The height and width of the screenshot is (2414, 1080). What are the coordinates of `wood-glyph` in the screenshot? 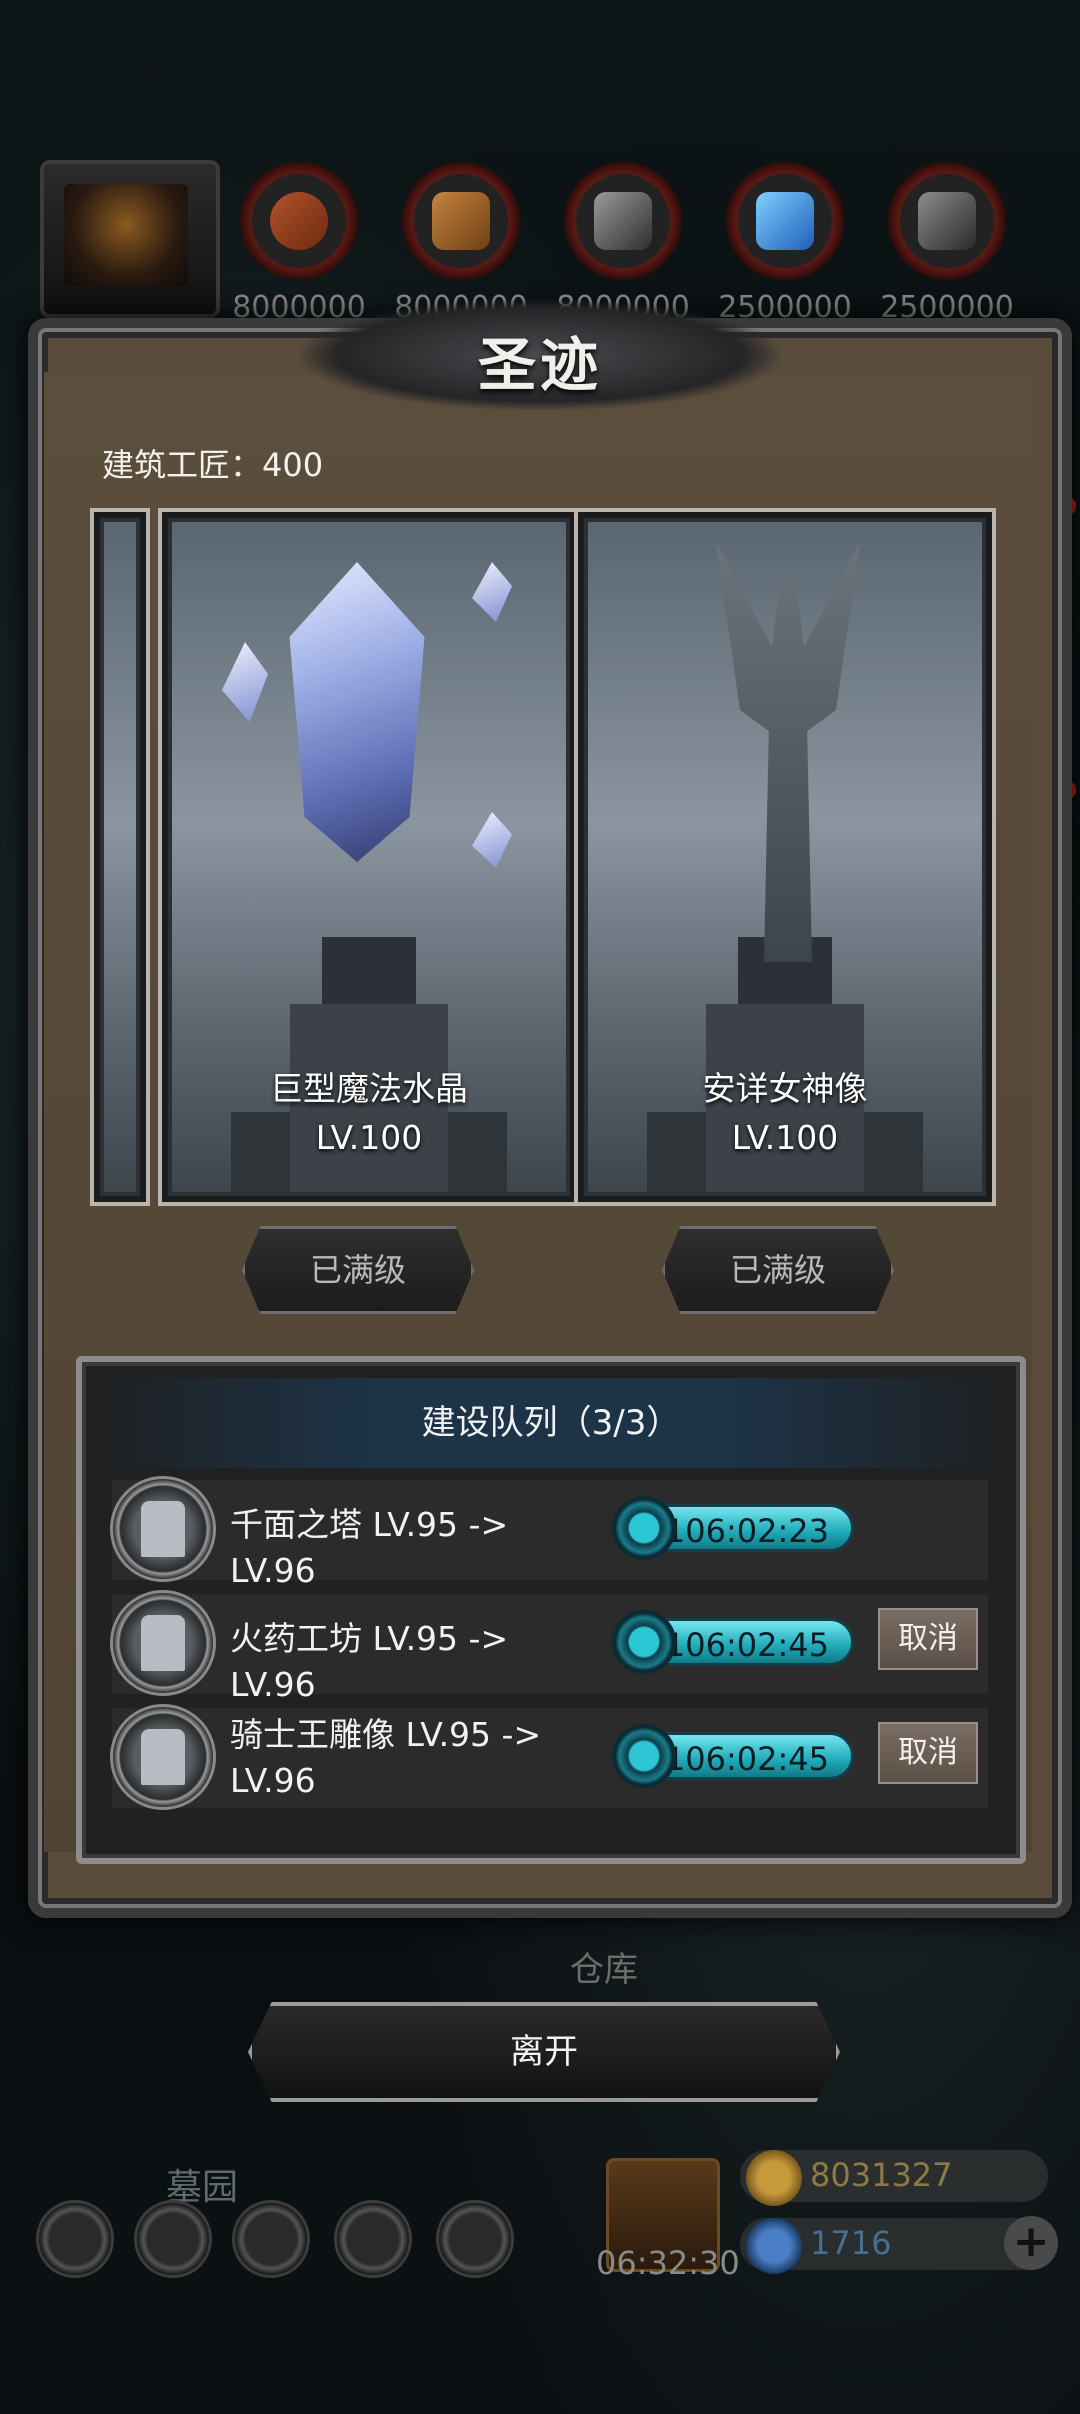 It's located at (461, 221).